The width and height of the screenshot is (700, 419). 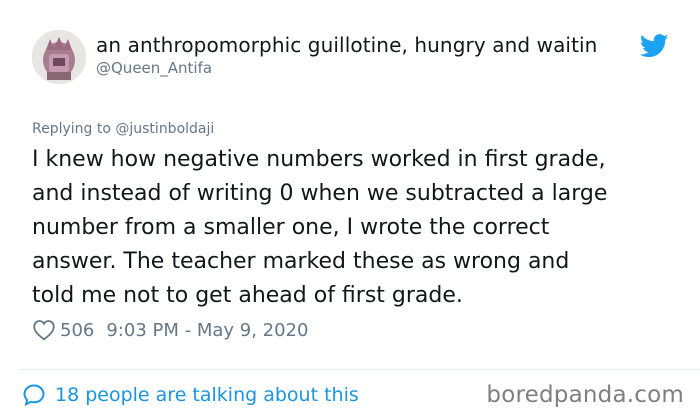 I want to click on timestamp: 9:03 PM - May 9, 2020, so click(x=207, y=330).